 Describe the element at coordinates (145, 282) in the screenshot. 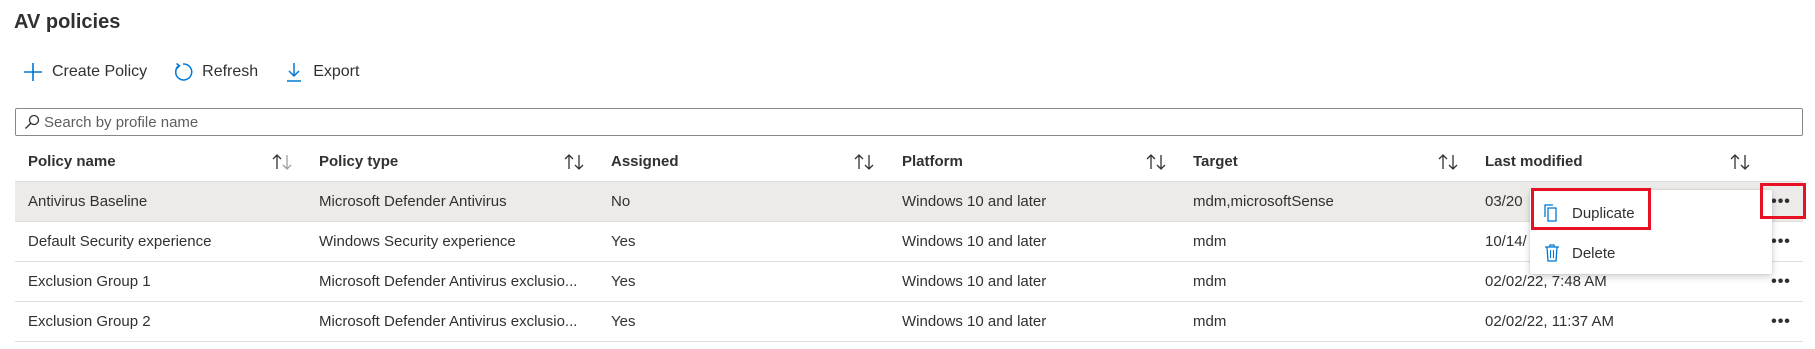

I see `cell-policy-name: Exclusion Group 1` at that location.